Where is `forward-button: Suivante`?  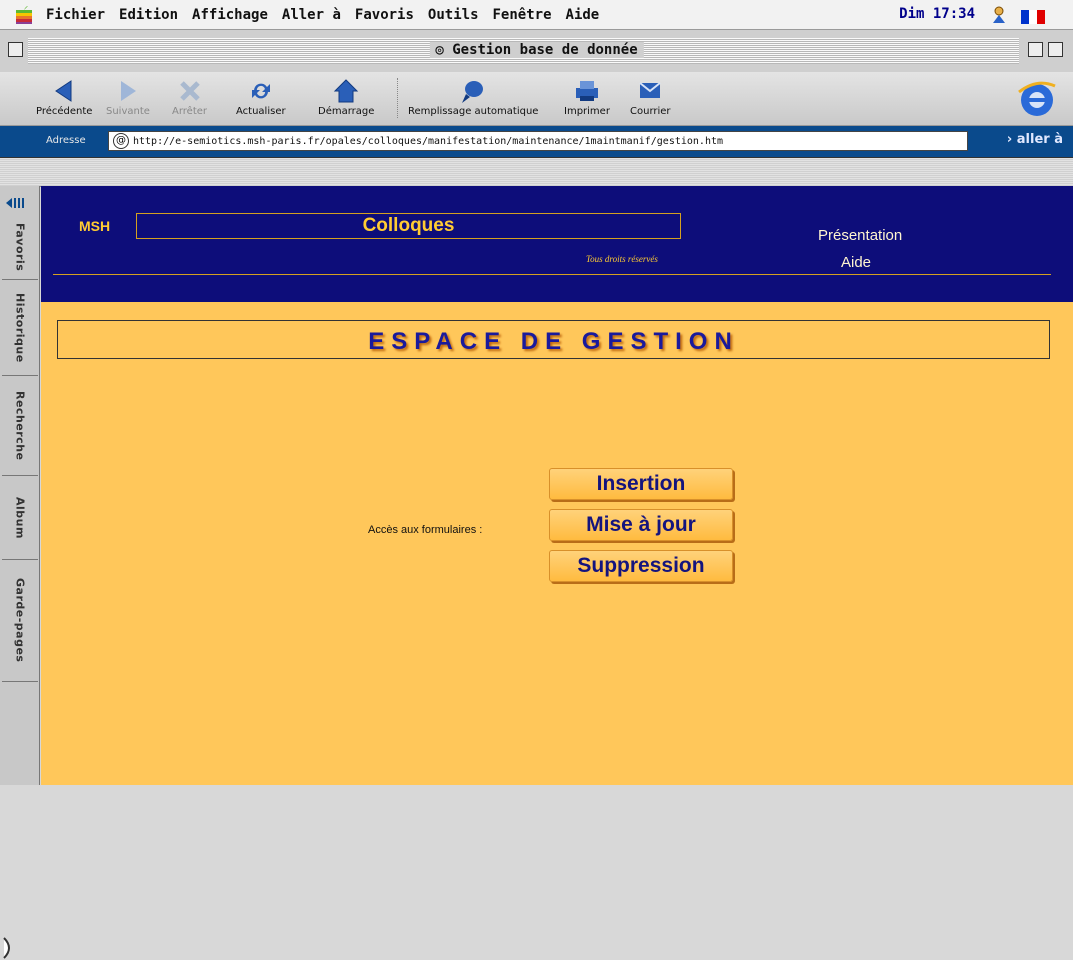 forward-button: Suivante is located at coordinates (128, 96).